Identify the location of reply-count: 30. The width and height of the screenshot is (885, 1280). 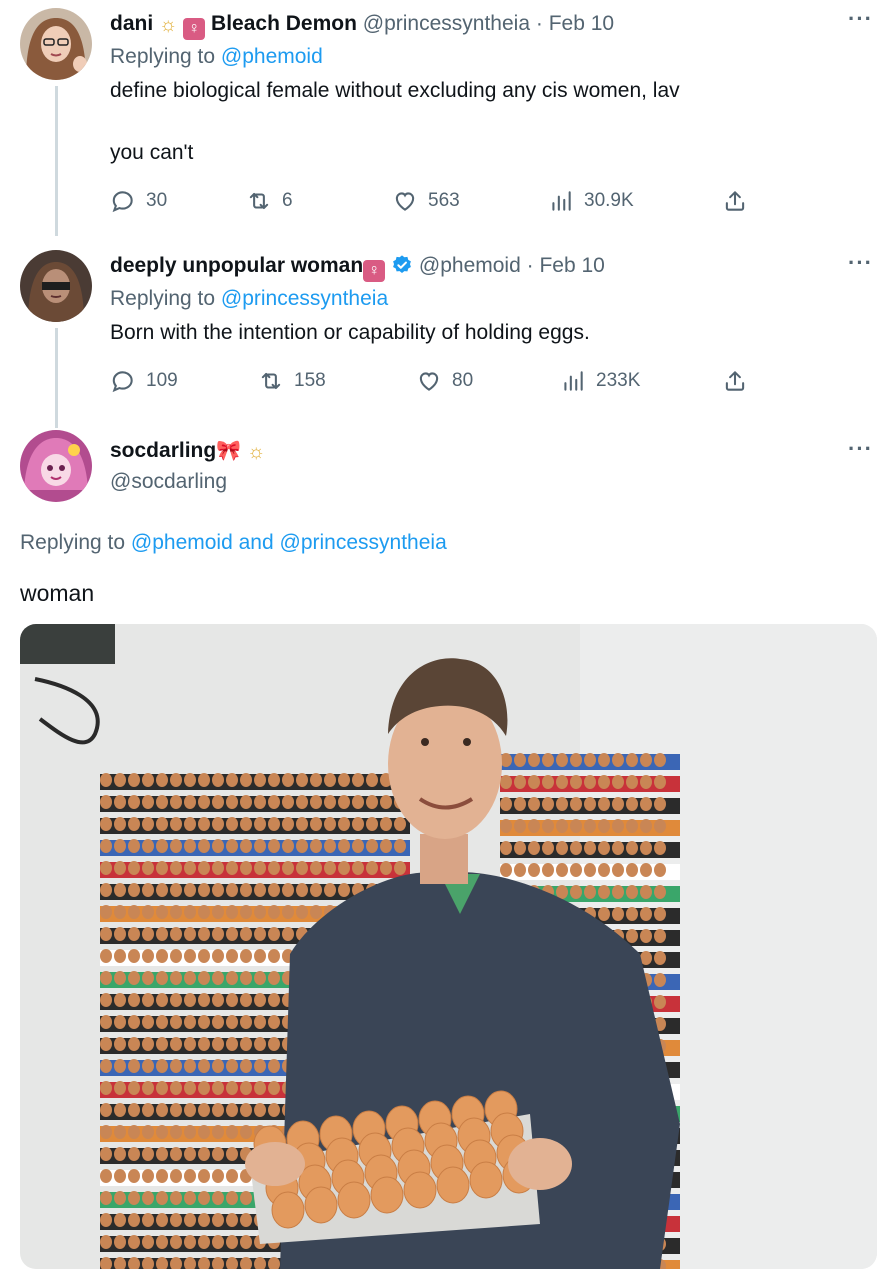
(157, 200).